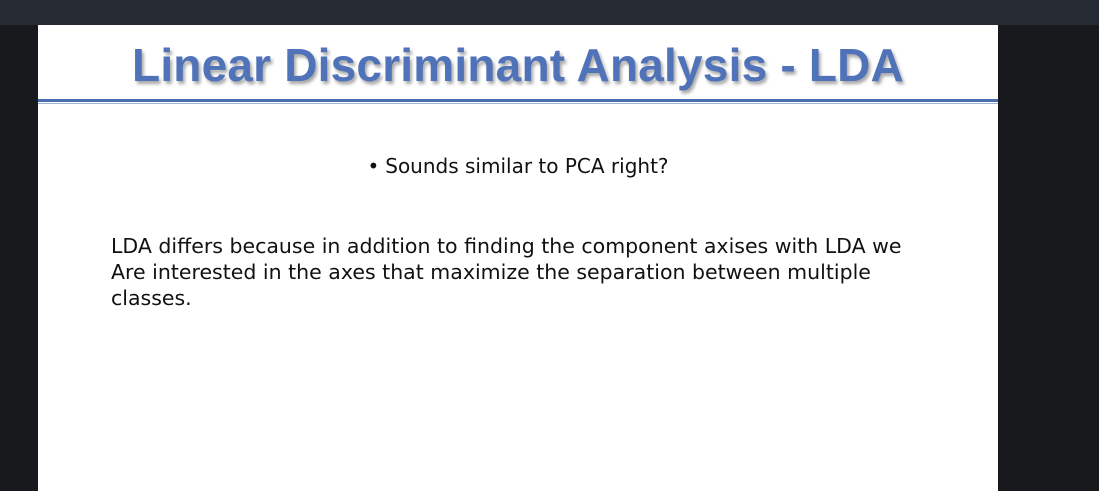 This screenshot has height=491, width=1099. What do you see at coordinates (19, 258) in the screenshot?
I see `left-margin` at bounding box center [19, 258].